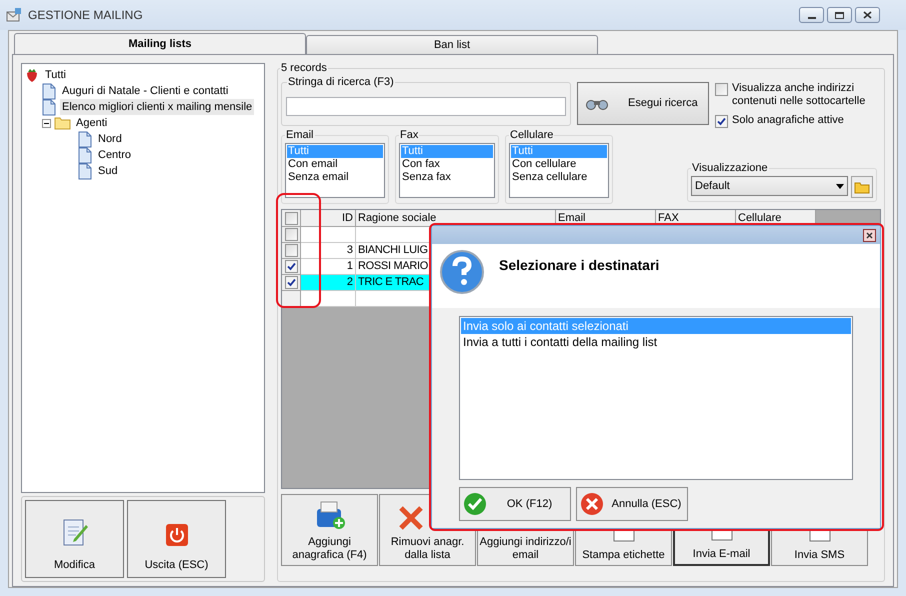 This screenshot has height=596, width=906. I want to click on tree-item: Nord, so click(110, 139).